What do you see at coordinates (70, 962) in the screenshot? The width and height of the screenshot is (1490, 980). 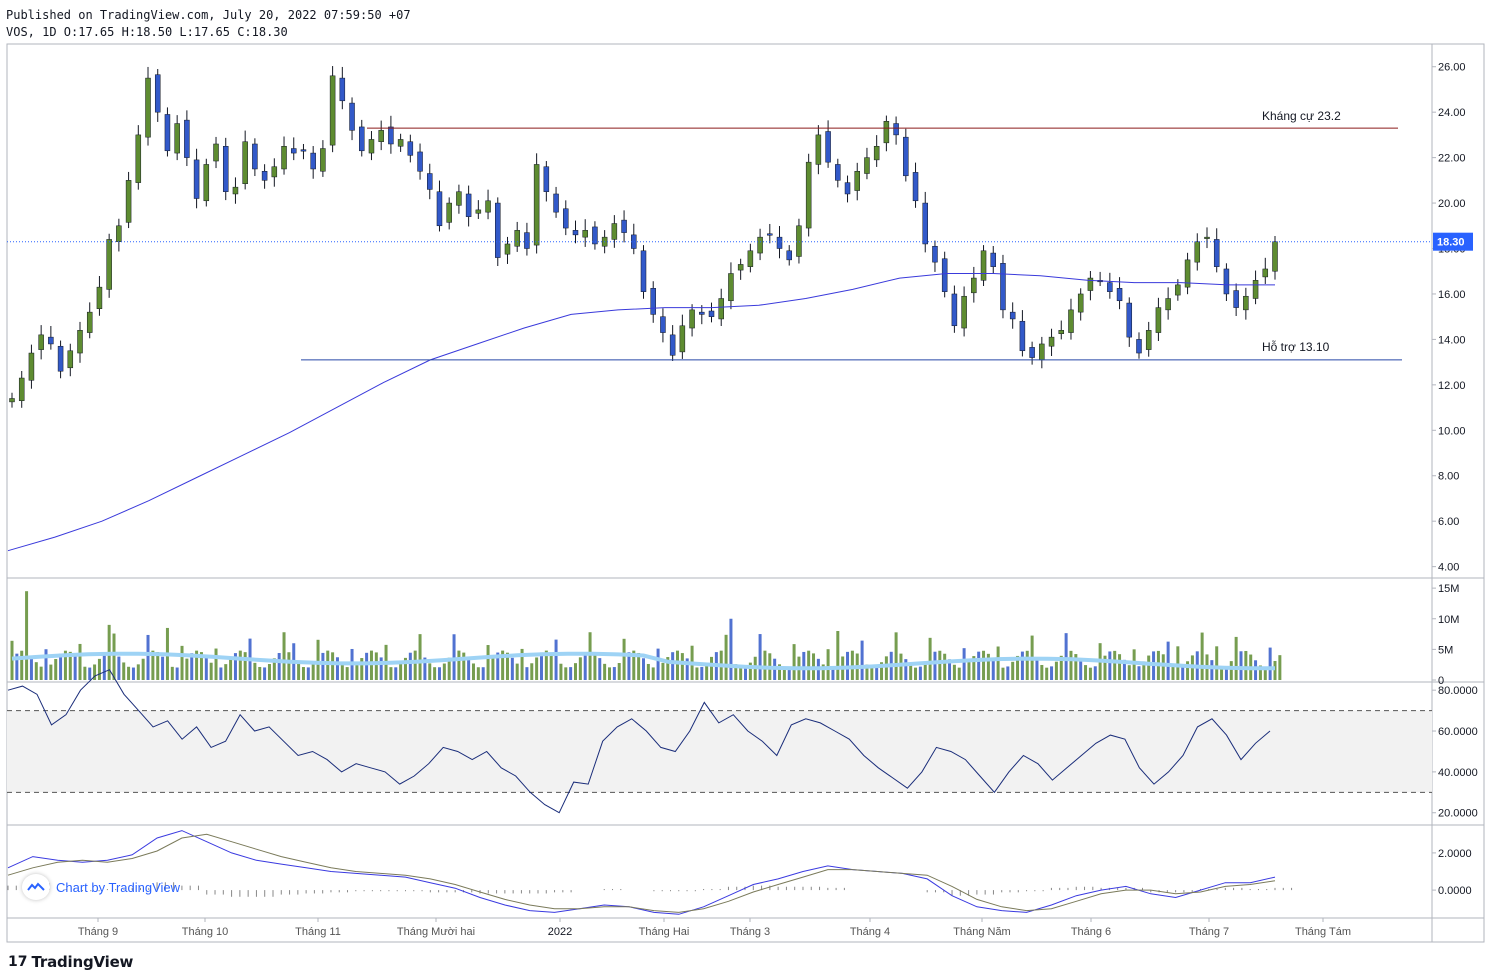 I see `tradingview-footer-logo: 17 TradingView` at bounding box center [70, 962].